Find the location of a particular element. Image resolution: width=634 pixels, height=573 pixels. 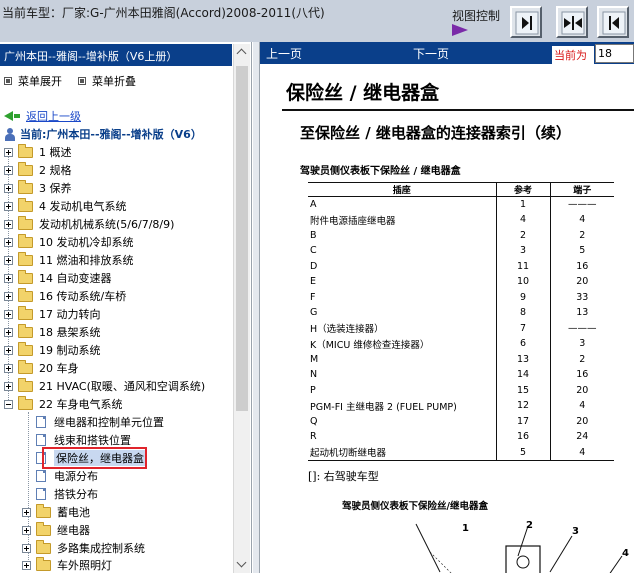

terminal-cell: 4 is located at coordinates (581, 406).